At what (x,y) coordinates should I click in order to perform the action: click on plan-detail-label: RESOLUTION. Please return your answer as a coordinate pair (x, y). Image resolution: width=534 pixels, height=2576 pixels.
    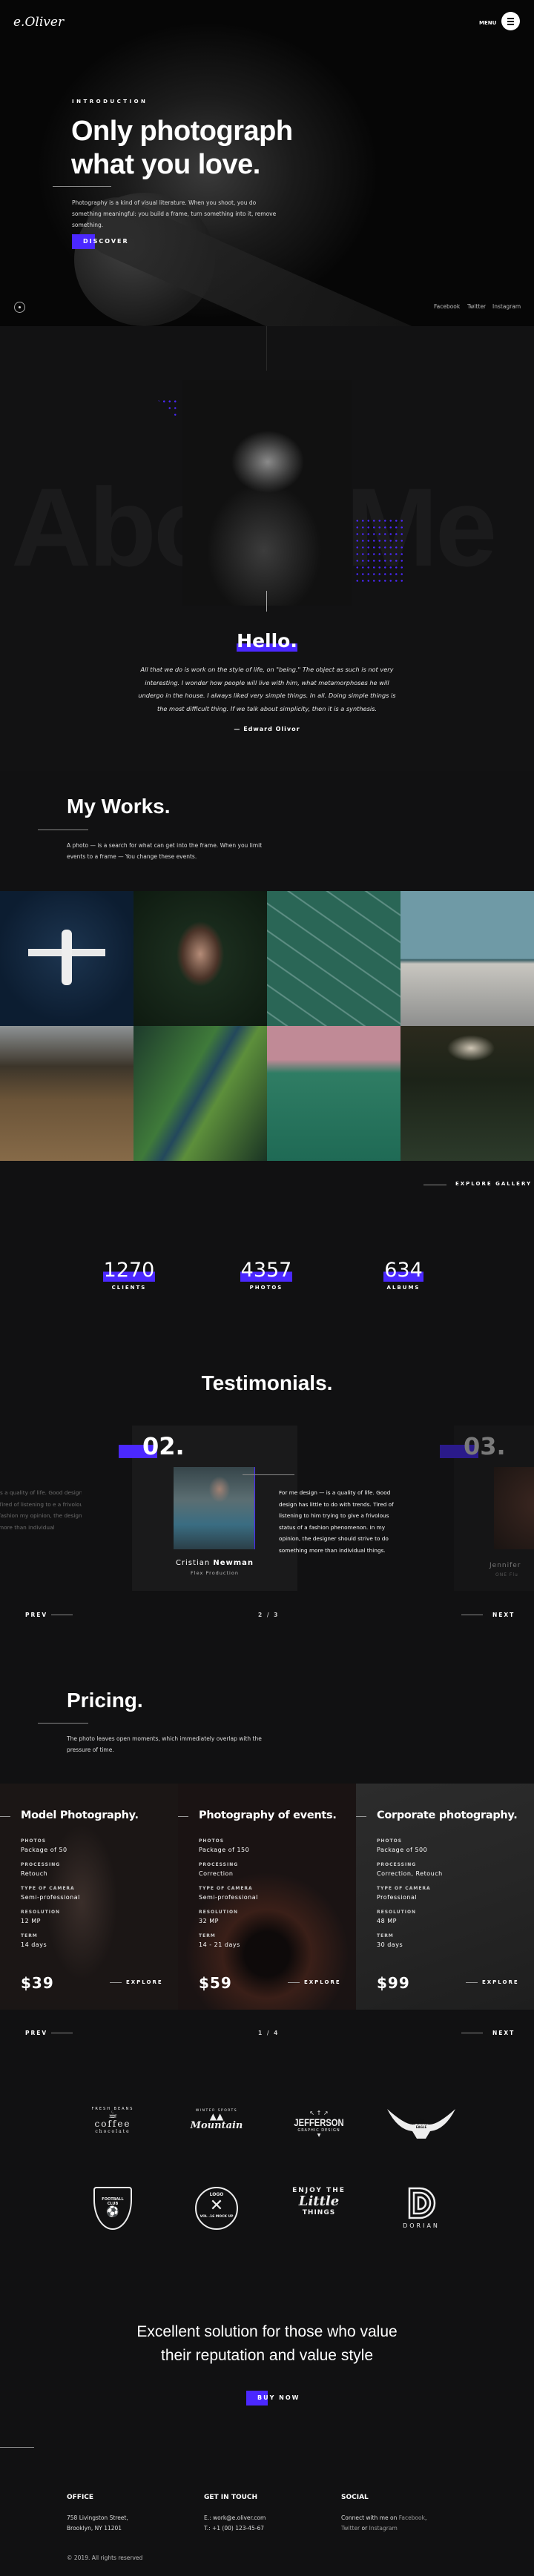
    Looking at the image, I should click on (397, 1912).